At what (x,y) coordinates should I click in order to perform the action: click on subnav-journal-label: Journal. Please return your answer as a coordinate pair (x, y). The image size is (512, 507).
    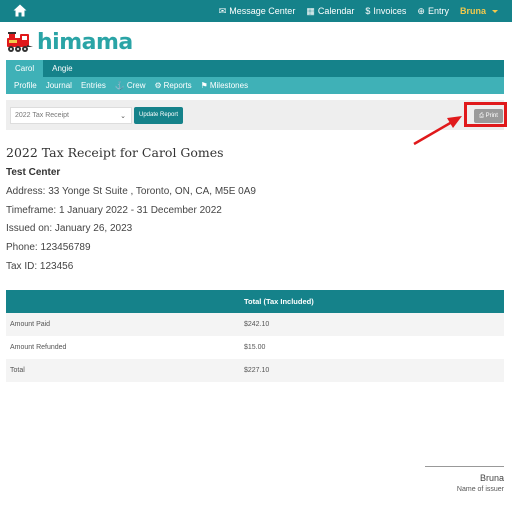
    Looking at the image, I should click on (58, 85).